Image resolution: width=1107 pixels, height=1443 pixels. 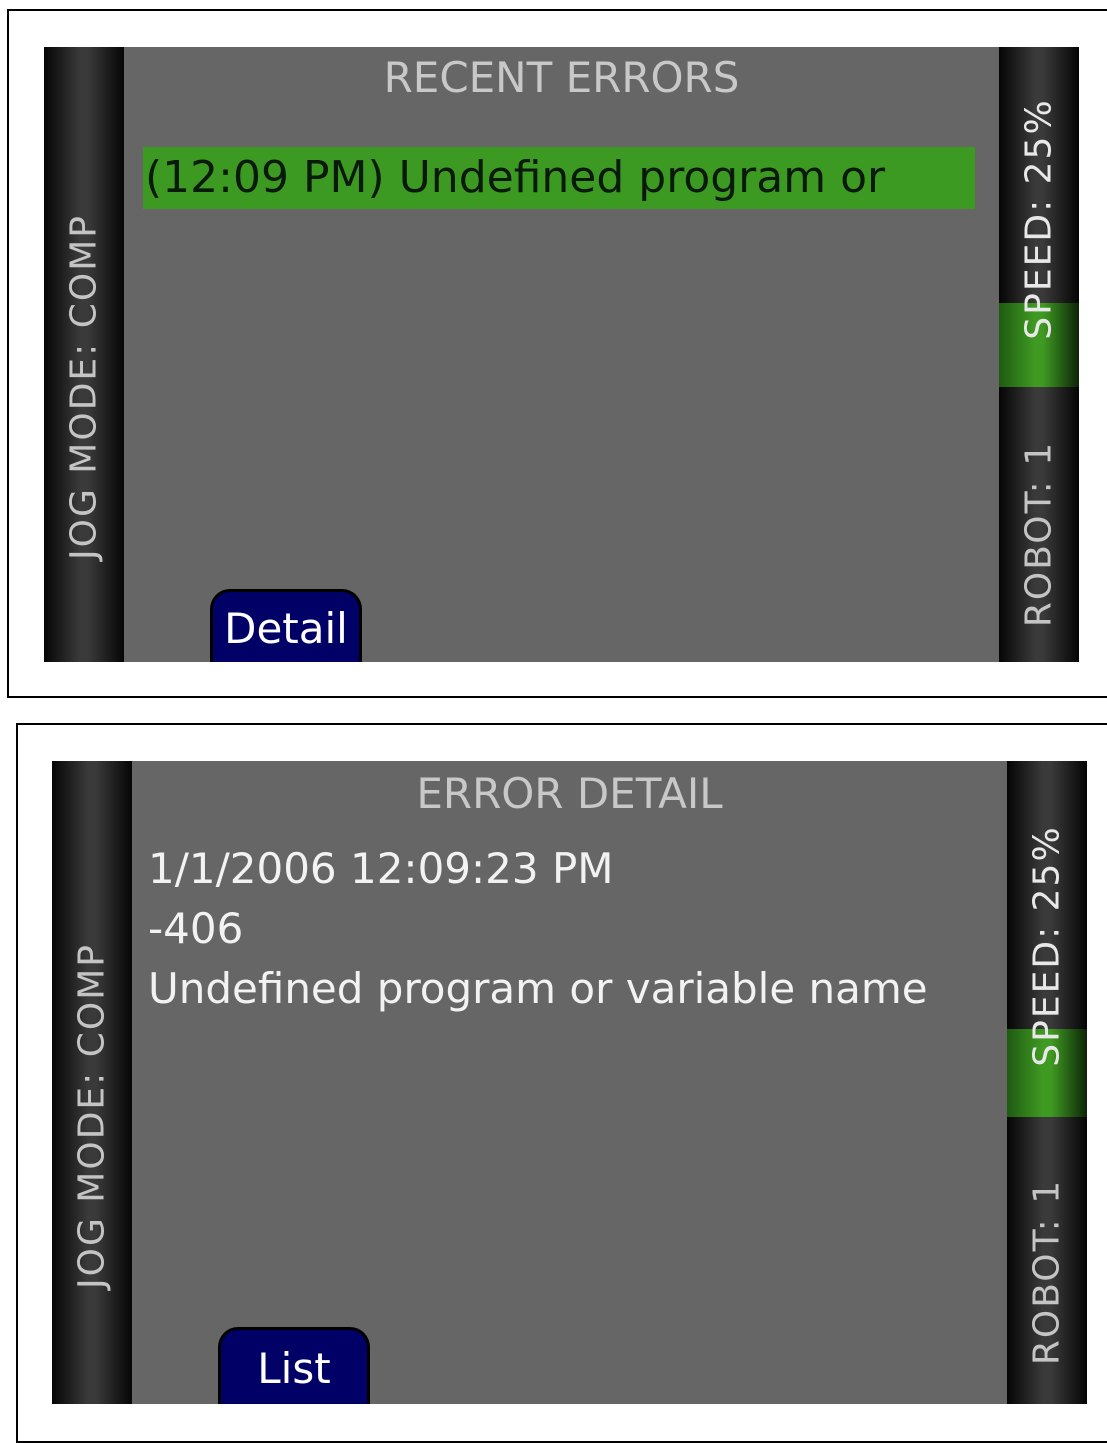 I want to click on page-title: RECENT ERRORS, so click(x=561, y=77).